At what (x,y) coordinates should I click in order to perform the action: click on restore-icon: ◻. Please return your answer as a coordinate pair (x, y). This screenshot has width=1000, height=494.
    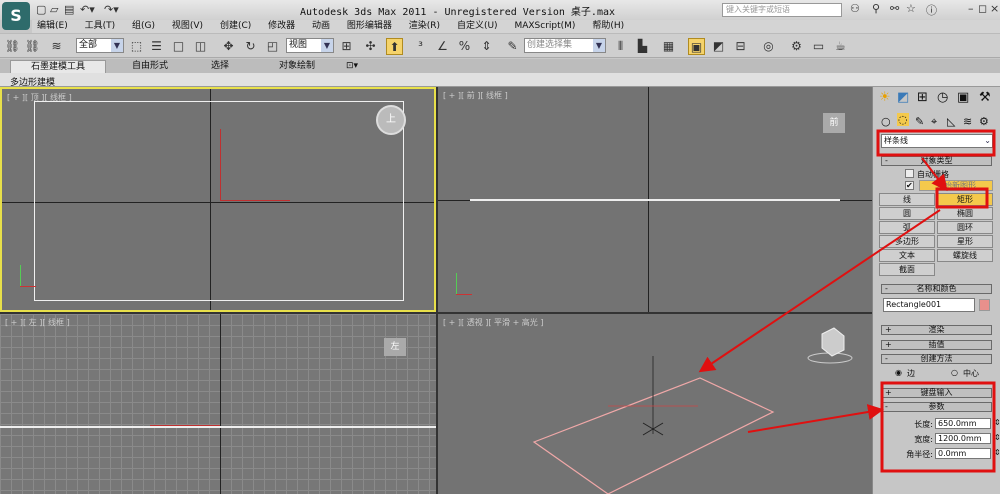
    Looking at the image, I should click on (982, 8).